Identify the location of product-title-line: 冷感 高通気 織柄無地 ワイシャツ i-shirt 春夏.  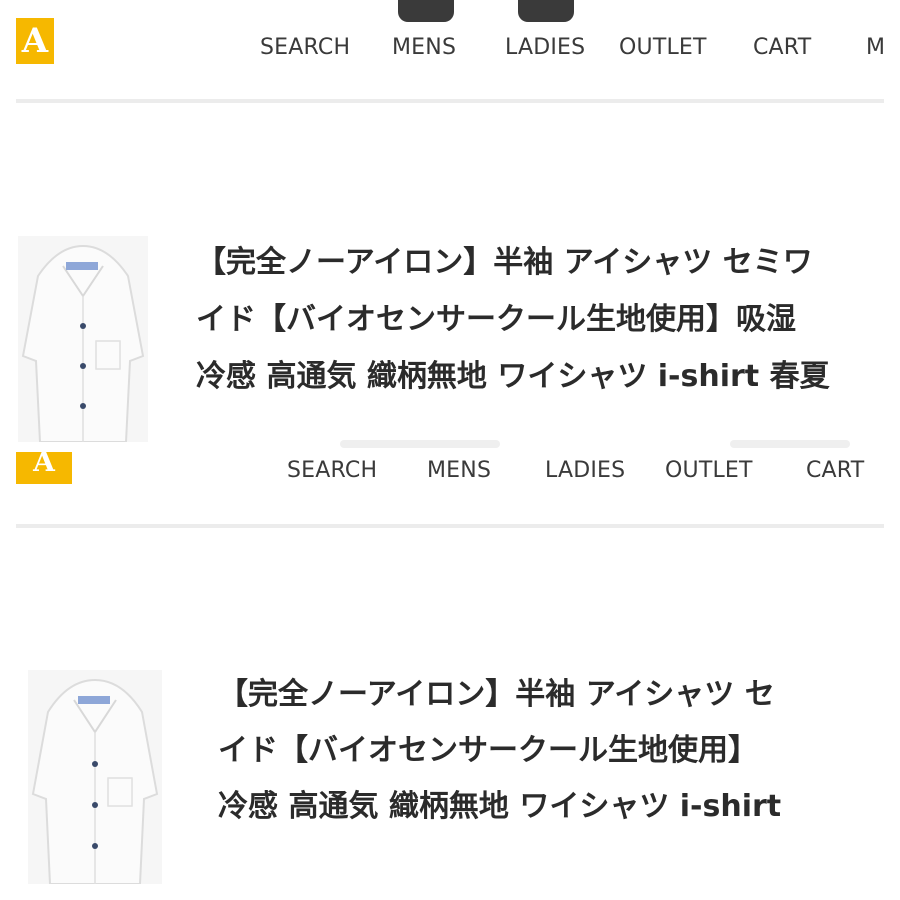
(513, 376).